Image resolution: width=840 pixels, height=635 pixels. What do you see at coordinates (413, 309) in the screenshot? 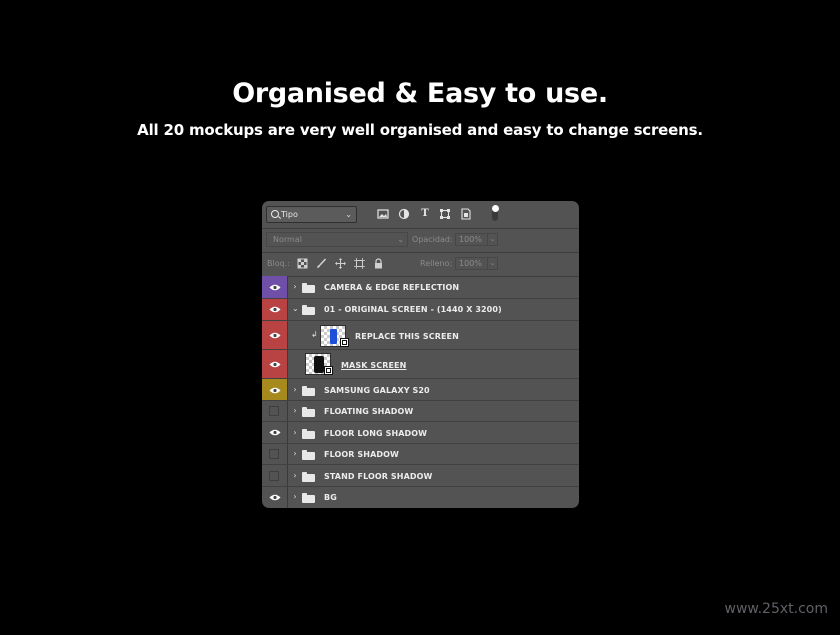
I see `layer-name: 01 - ORIGINAL SCREEN - (1440 X 3200)` at bounding box center [413, 309].